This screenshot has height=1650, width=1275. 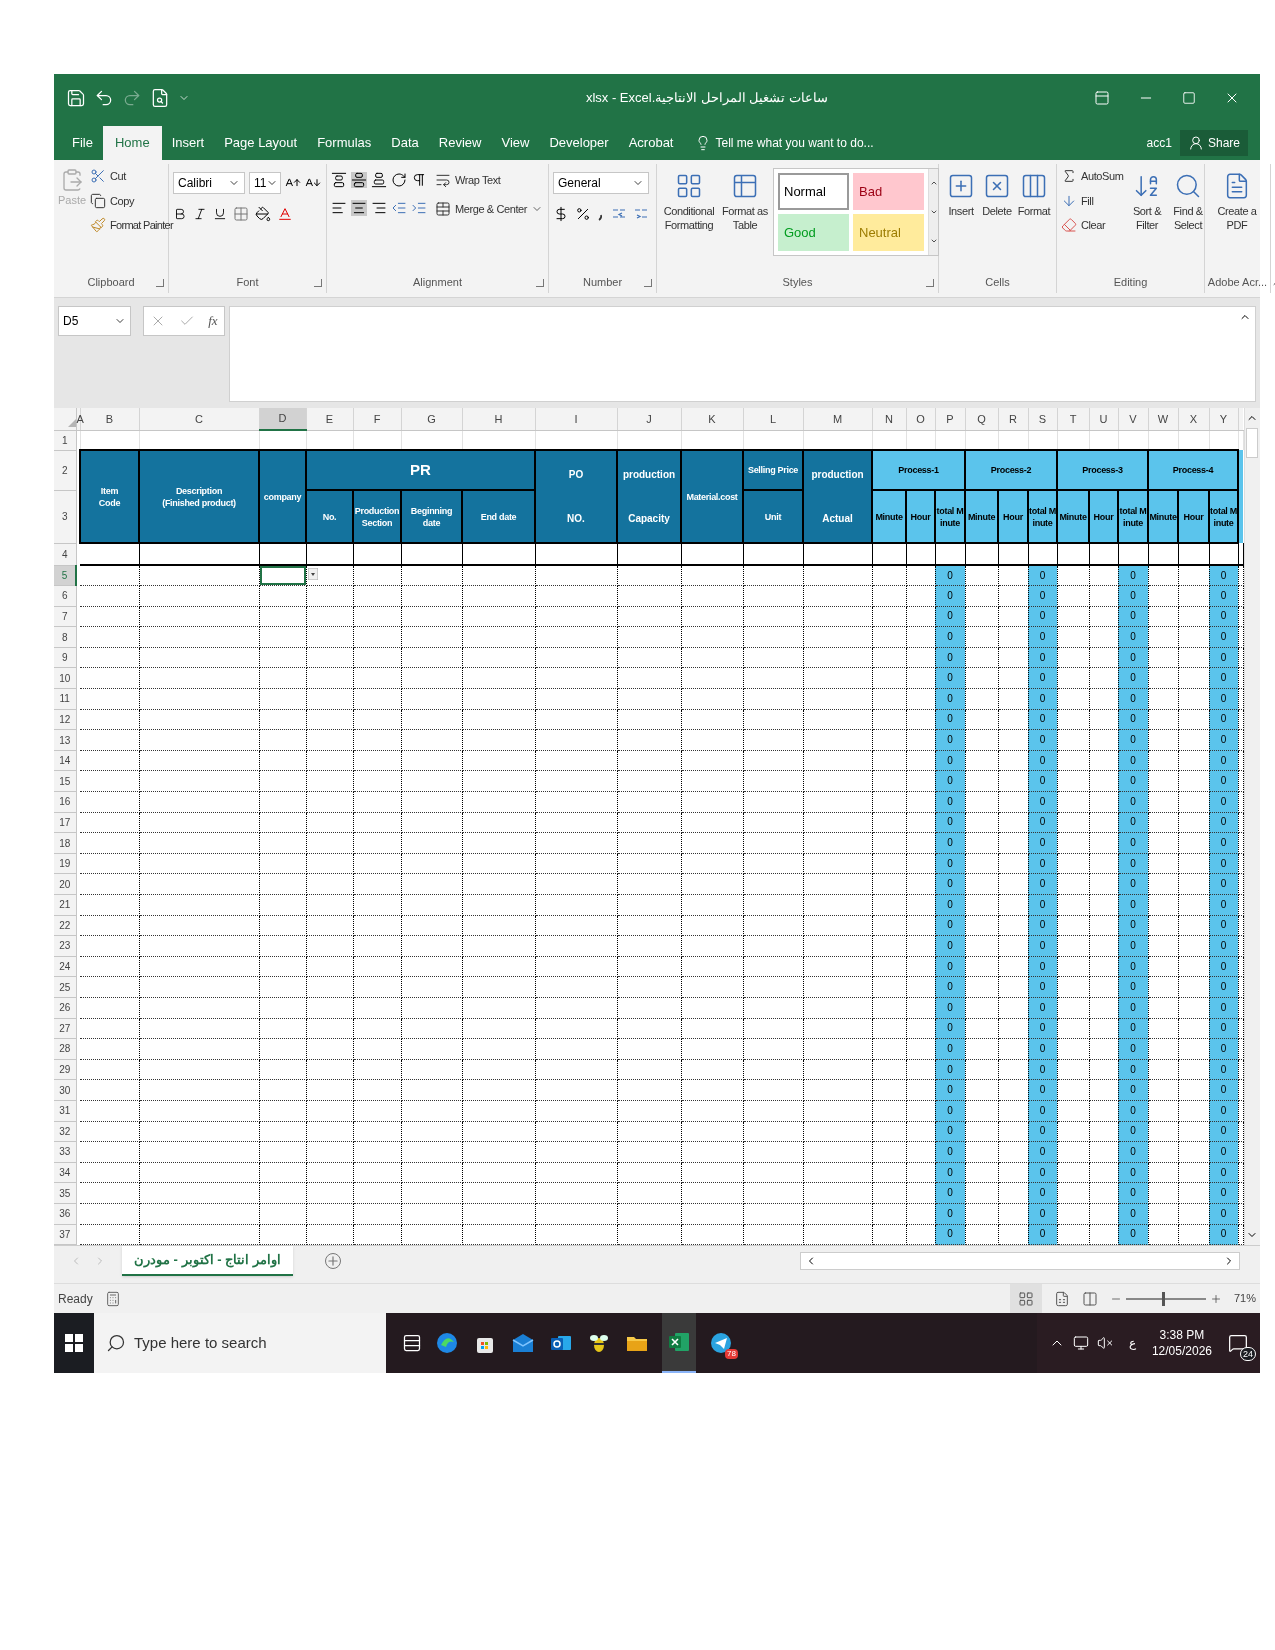 I want to click on column-header: J, so click(x=649, y=419).